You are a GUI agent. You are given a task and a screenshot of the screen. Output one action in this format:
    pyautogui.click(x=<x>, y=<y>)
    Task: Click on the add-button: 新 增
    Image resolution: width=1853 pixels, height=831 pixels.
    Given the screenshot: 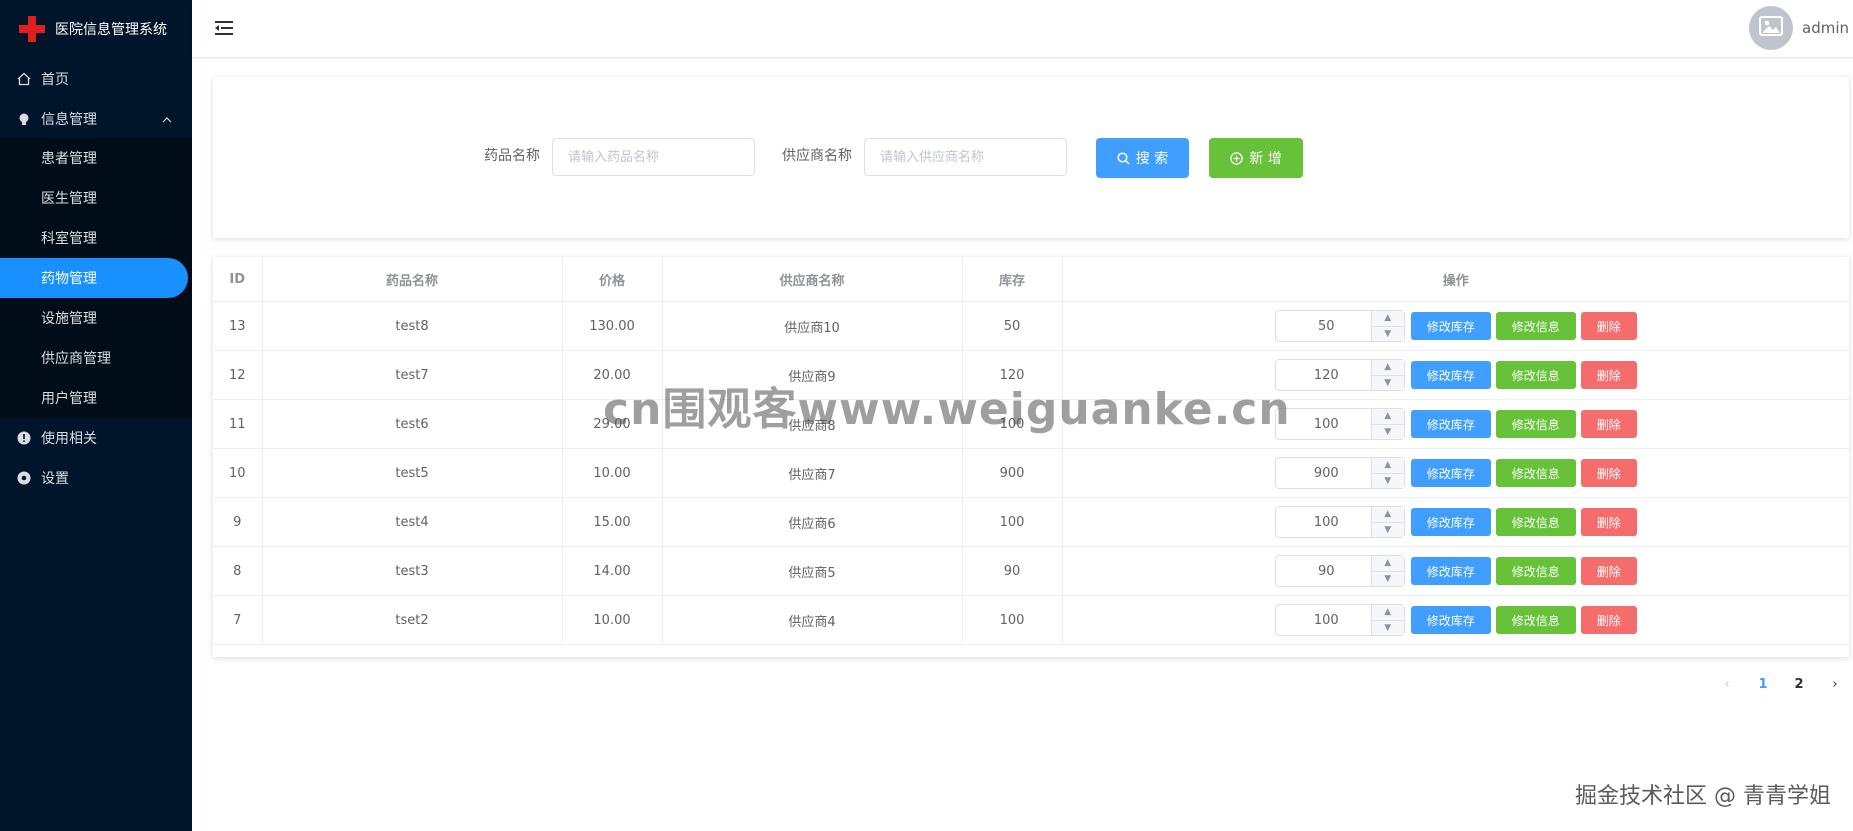 What is the action you would take?
    pyautogui.click(x=1256, y=158)
    